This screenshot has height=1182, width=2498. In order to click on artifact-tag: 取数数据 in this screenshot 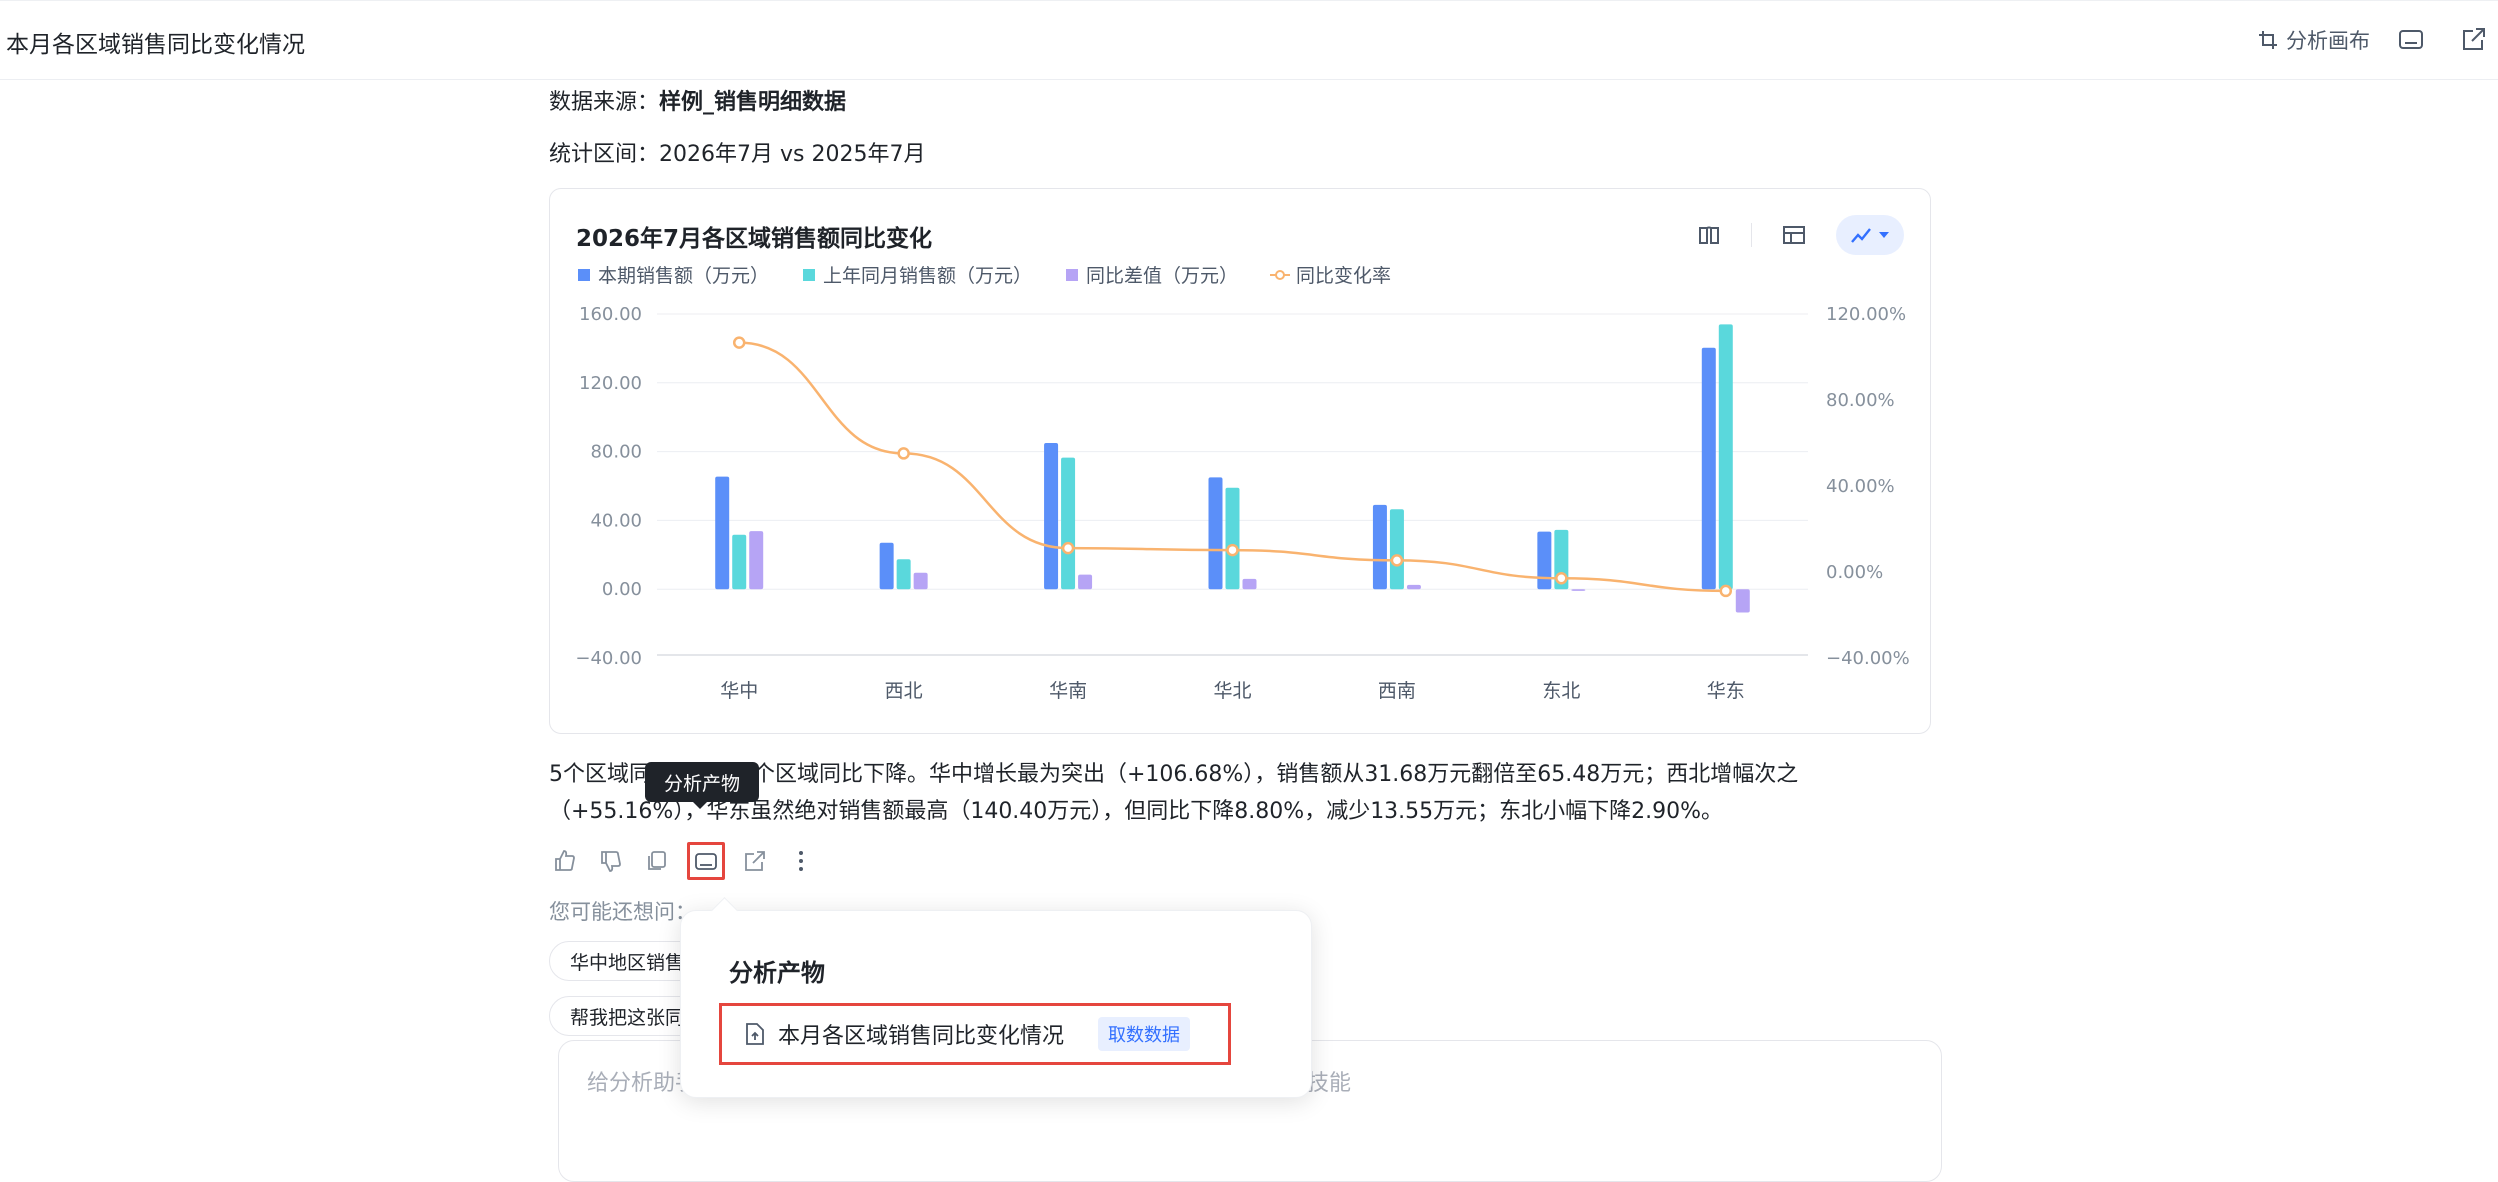, I will do `click(1144, 1034)`.